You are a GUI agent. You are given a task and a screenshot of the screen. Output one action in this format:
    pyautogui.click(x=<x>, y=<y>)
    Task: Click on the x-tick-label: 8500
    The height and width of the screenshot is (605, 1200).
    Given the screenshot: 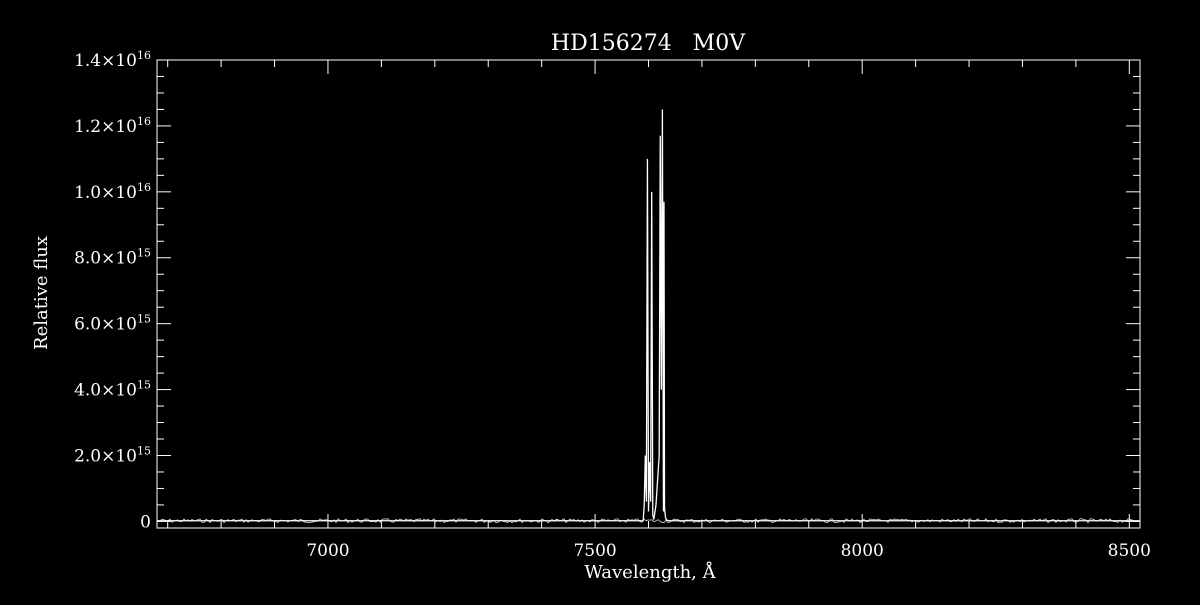 What is the action you would take?
    pyautogui.click(x=1129, y=551)
    